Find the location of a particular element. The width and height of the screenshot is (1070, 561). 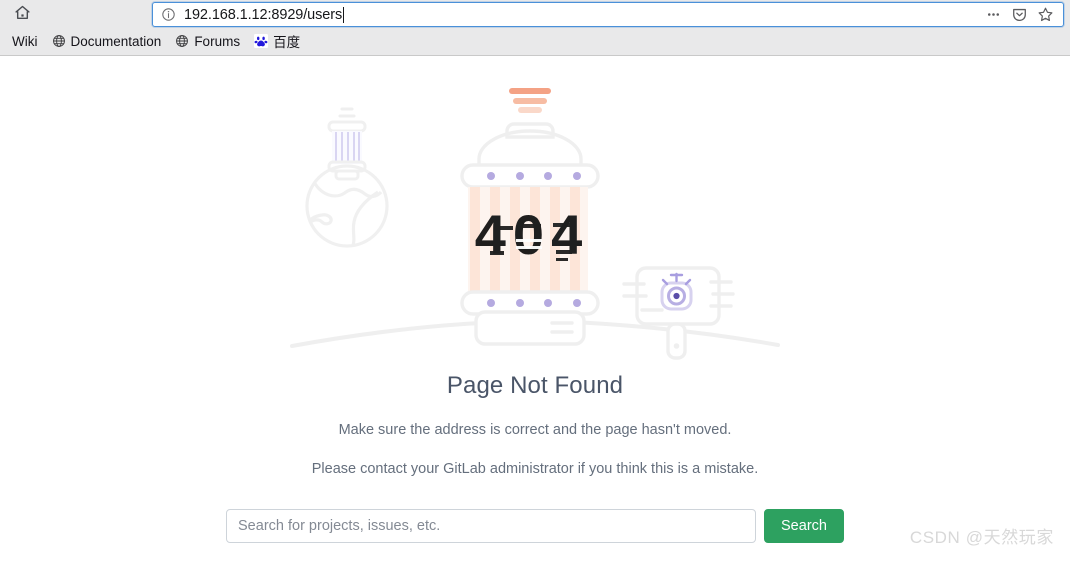

bookmark-item-wiki: Wiki is located at coordinates (25, 41).